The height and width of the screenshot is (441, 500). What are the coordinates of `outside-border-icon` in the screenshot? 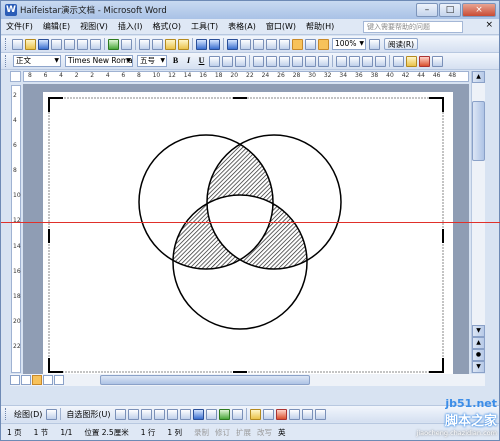 It's located at (398, 61).